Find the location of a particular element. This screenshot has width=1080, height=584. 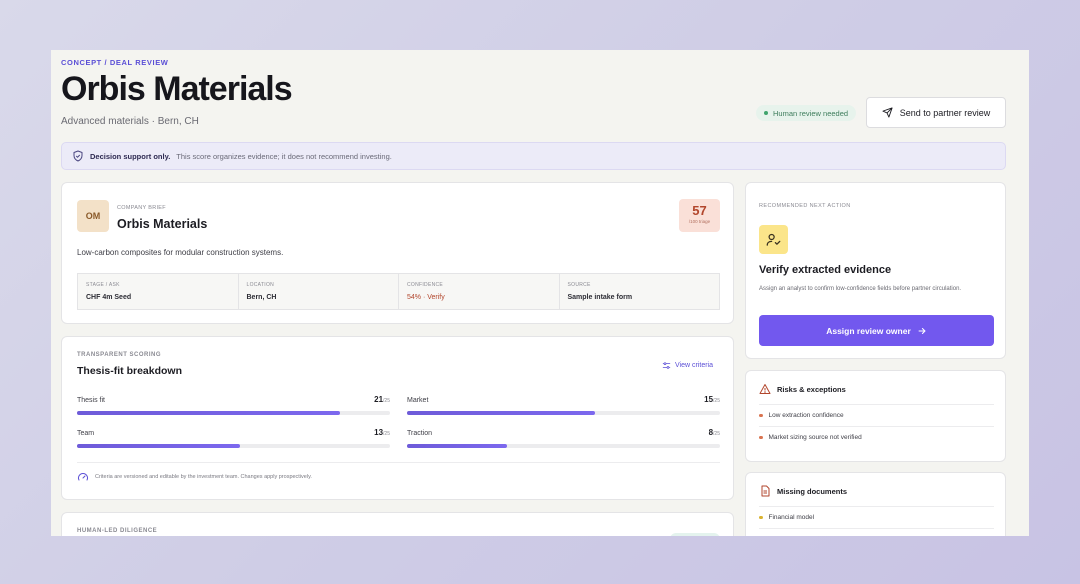

breadcrumb: CONCEPT / DEAL REVIEW is located at coordinates (114, 62).